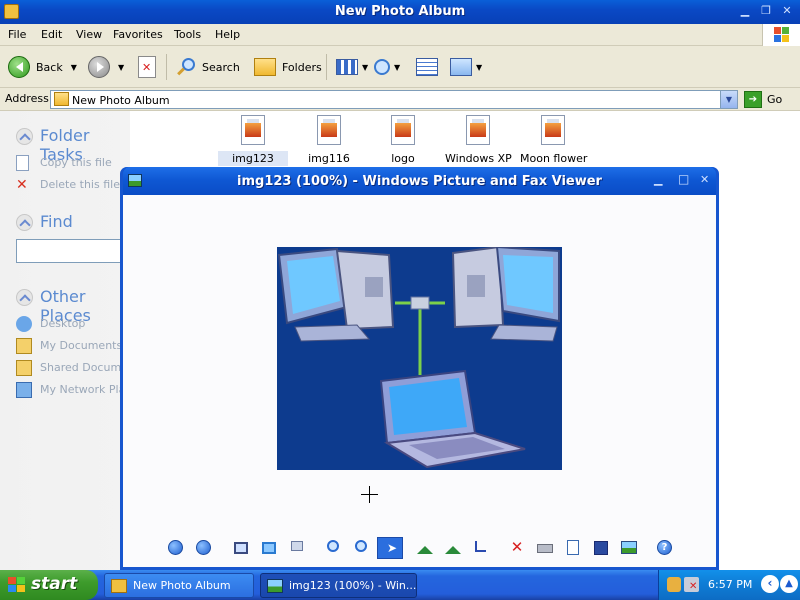  I want to click on back-button: Back ▼, so click(42, 67).